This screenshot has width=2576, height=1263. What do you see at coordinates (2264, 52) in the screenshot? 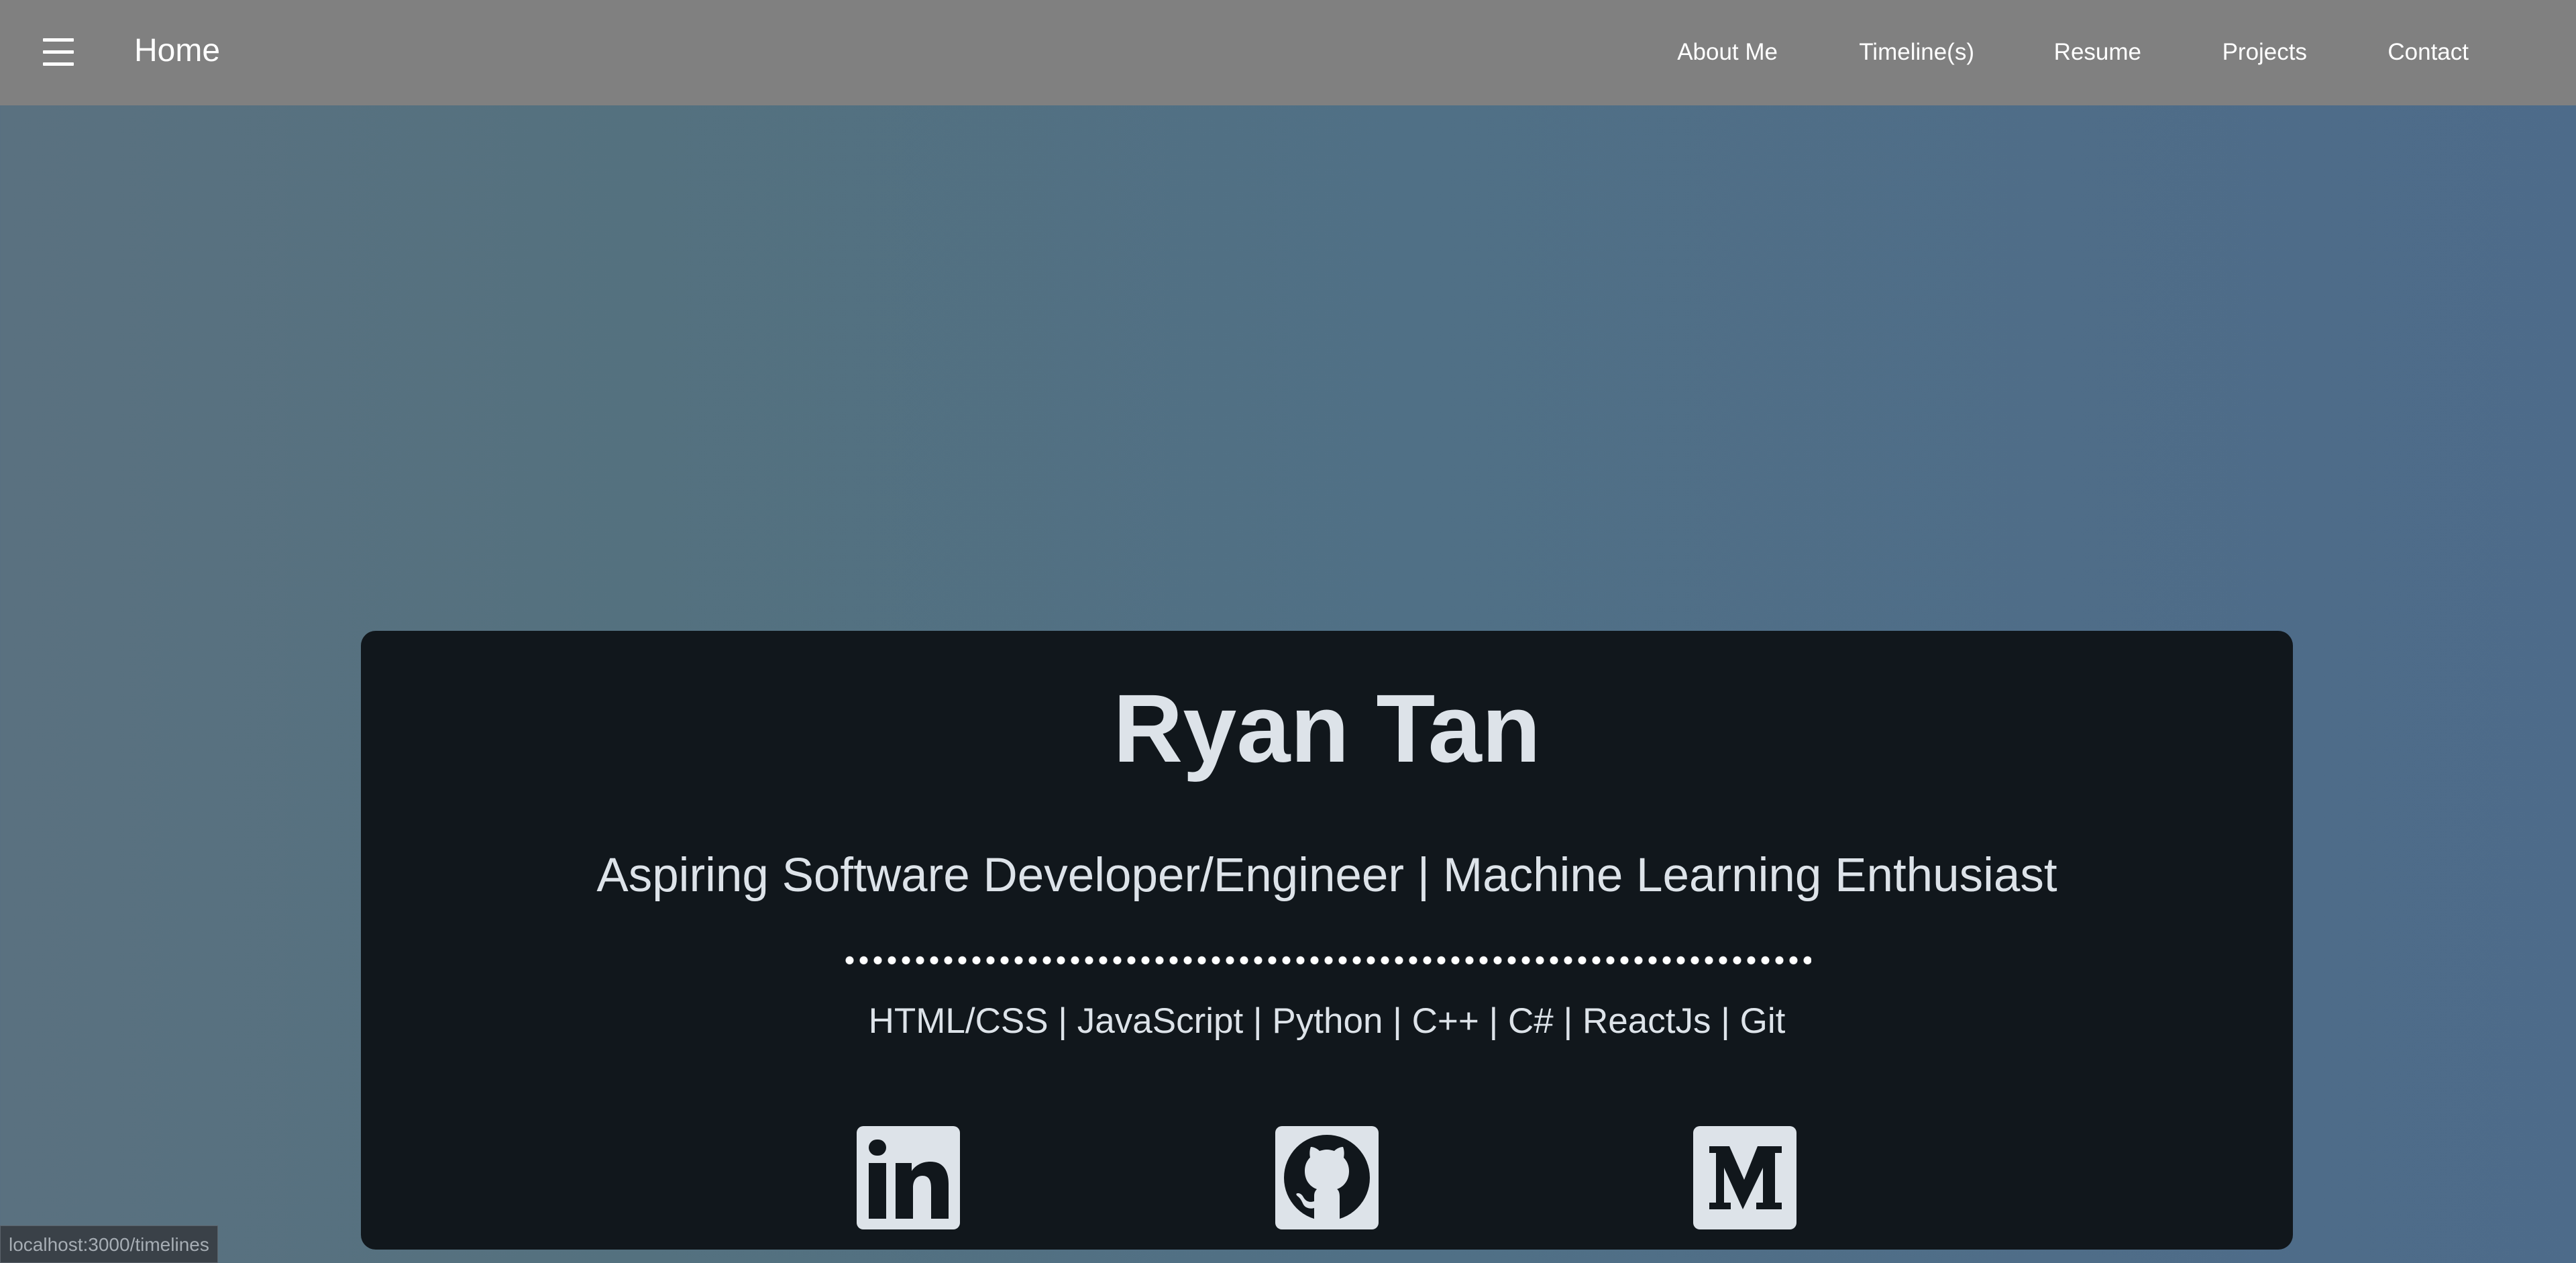
I see `nav-link-projects: Projects` at bounding box center [2264, 52].